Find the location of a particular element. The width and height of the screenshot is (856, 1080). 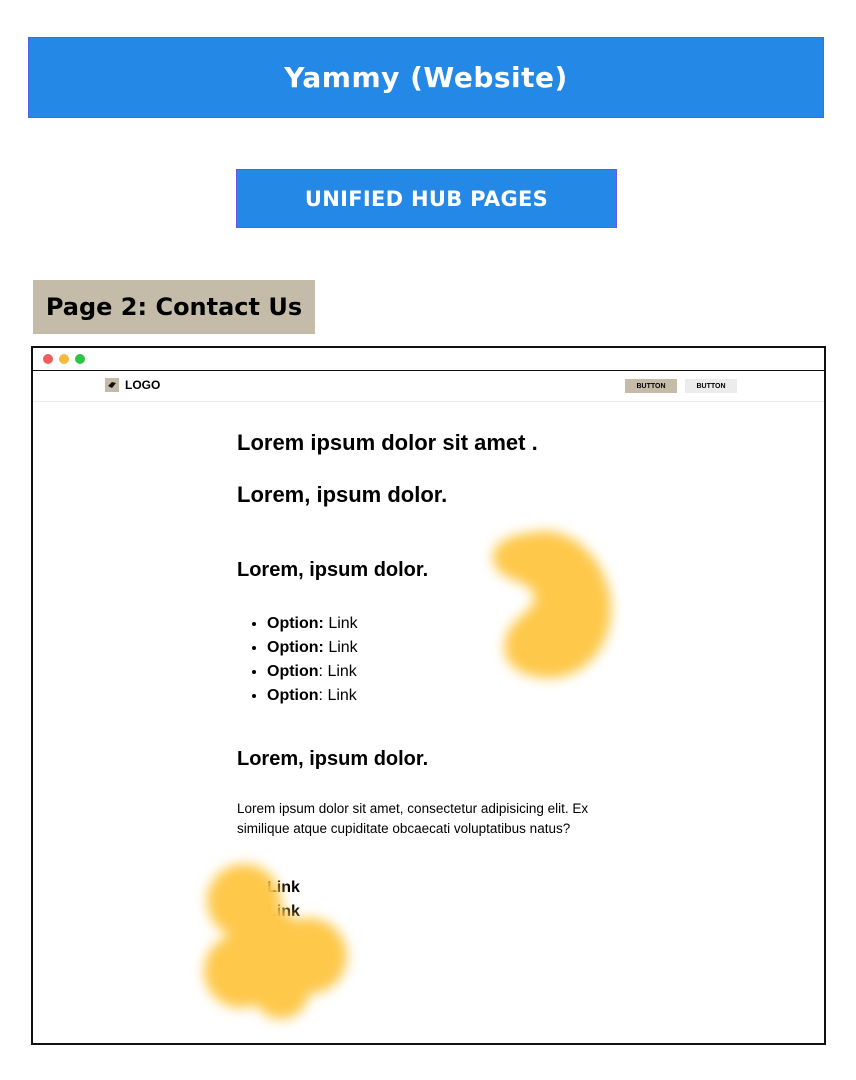

browser-titlebar is located at coordinates (428, 359).